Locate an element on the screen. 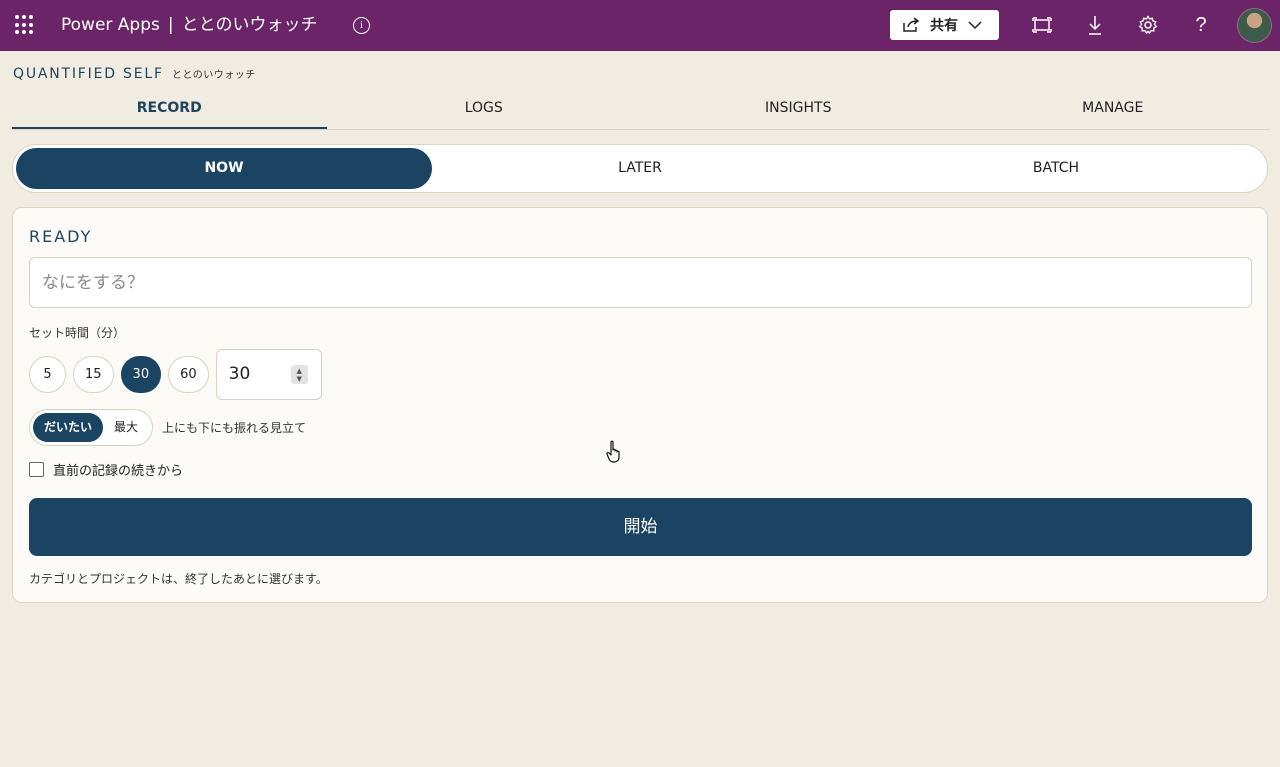  waffle-icon is located at coordinates (25, 25).